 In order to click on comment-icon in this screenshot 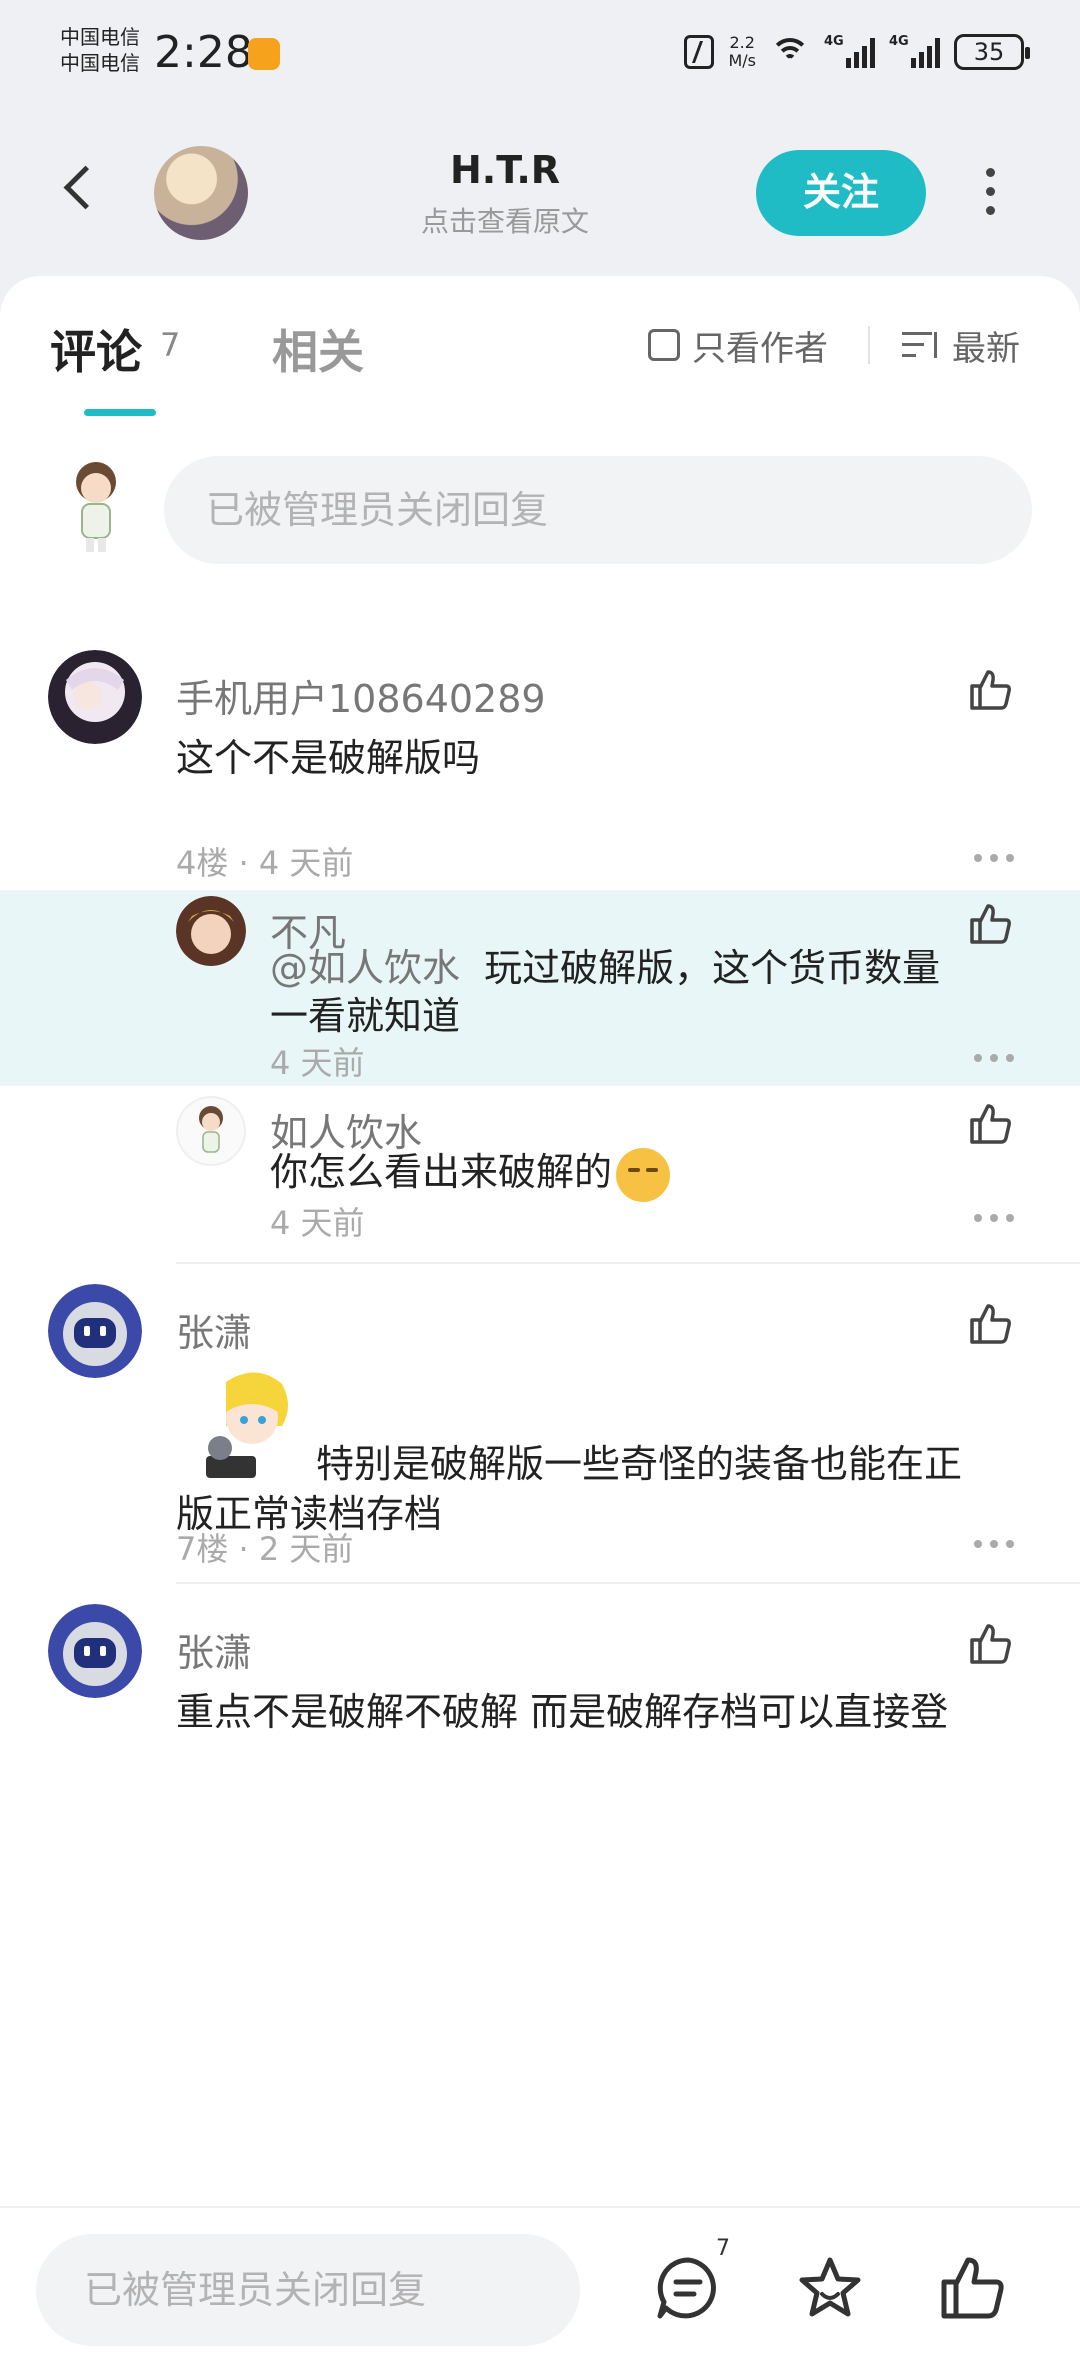, I will do `click(688, 2288)`.